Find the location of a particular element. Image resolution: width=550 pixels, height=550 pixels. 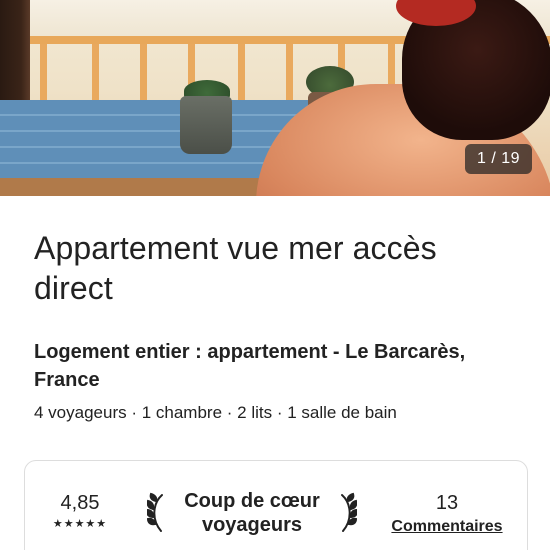

guest-favorite-label: Coup de cœur voyageurs is located at coordinates (252, 513).